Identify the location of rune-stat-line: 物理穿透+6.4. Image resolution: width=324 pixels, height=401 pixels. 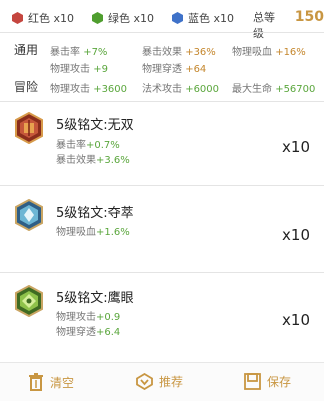
(88, 330).